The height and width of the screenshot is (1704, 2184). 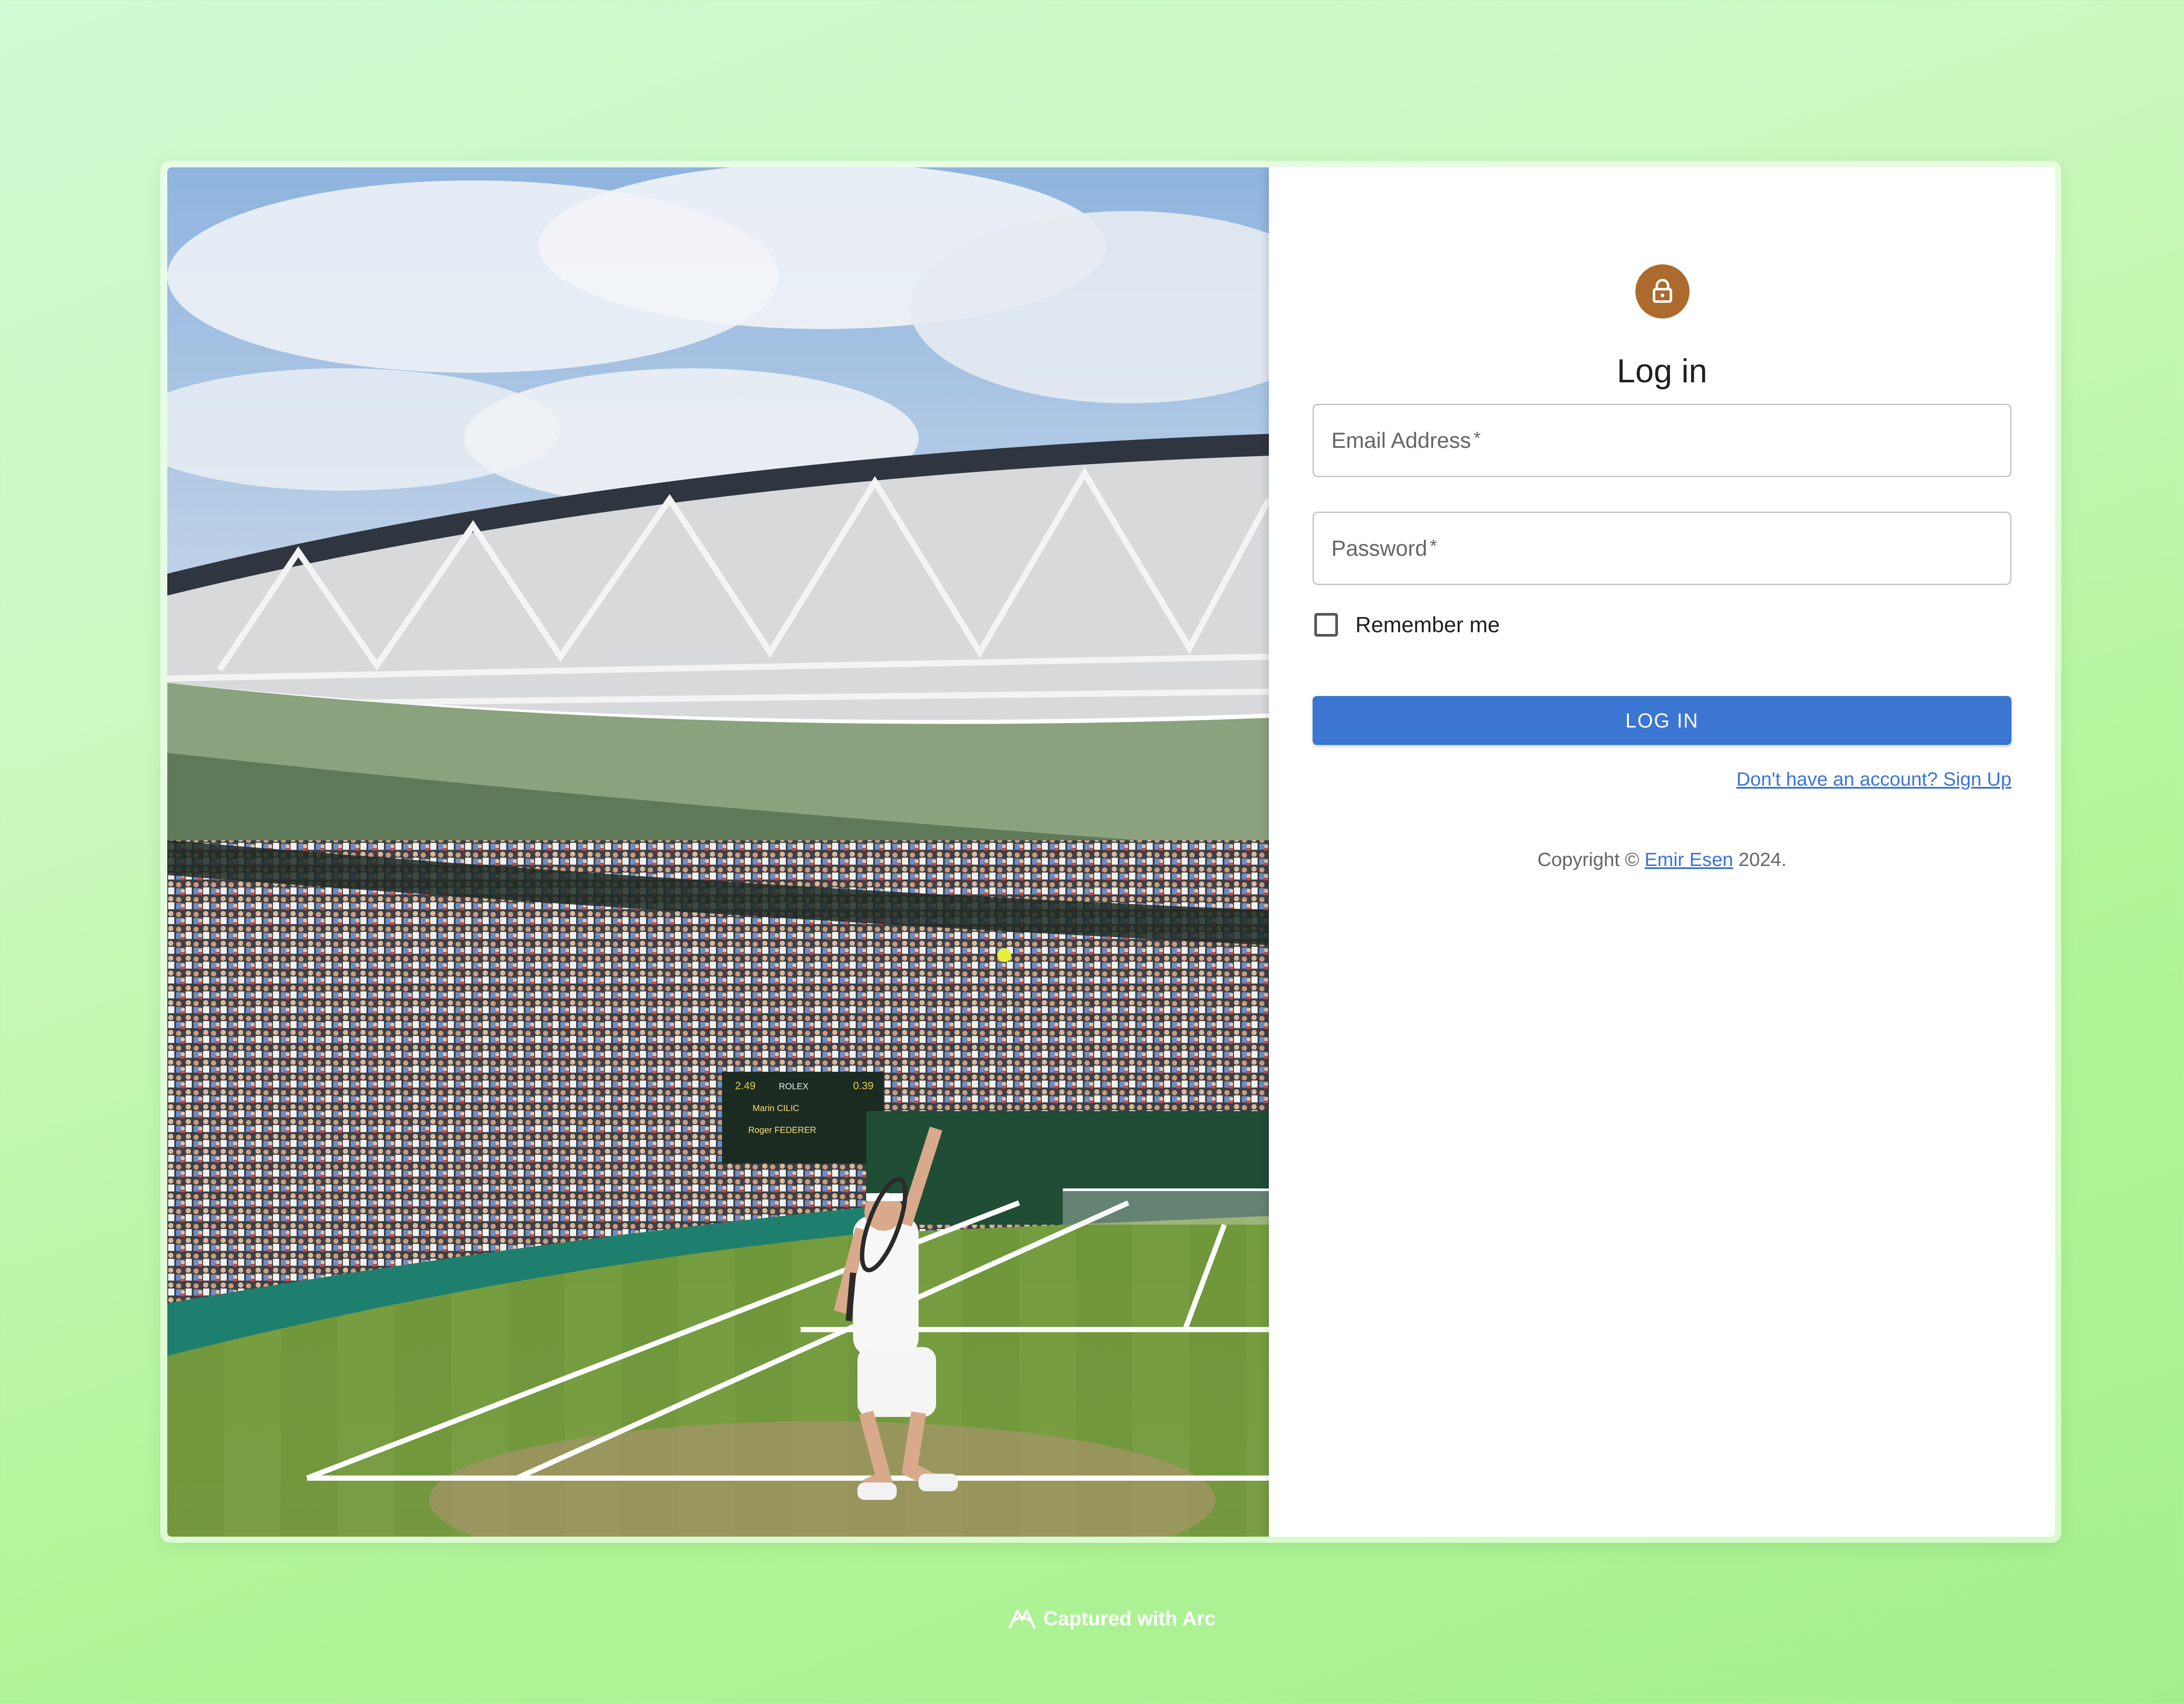 What do you see at coordinates (776, 1108) in the screenshot?
I see `svg-text: Marin CILIC` at bounding box center [776, 1108].